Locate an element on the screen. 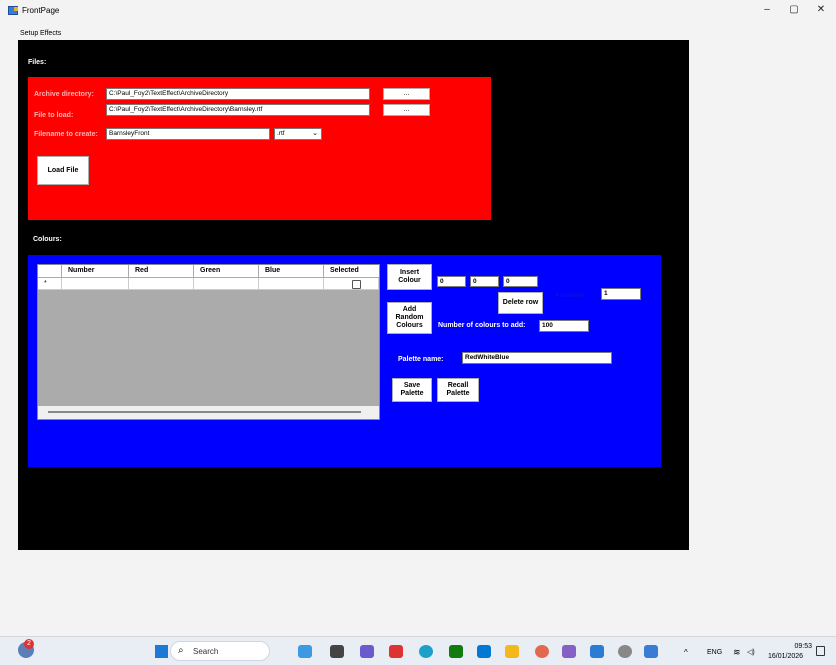  menu-bar is located at coordinates (418, 30).